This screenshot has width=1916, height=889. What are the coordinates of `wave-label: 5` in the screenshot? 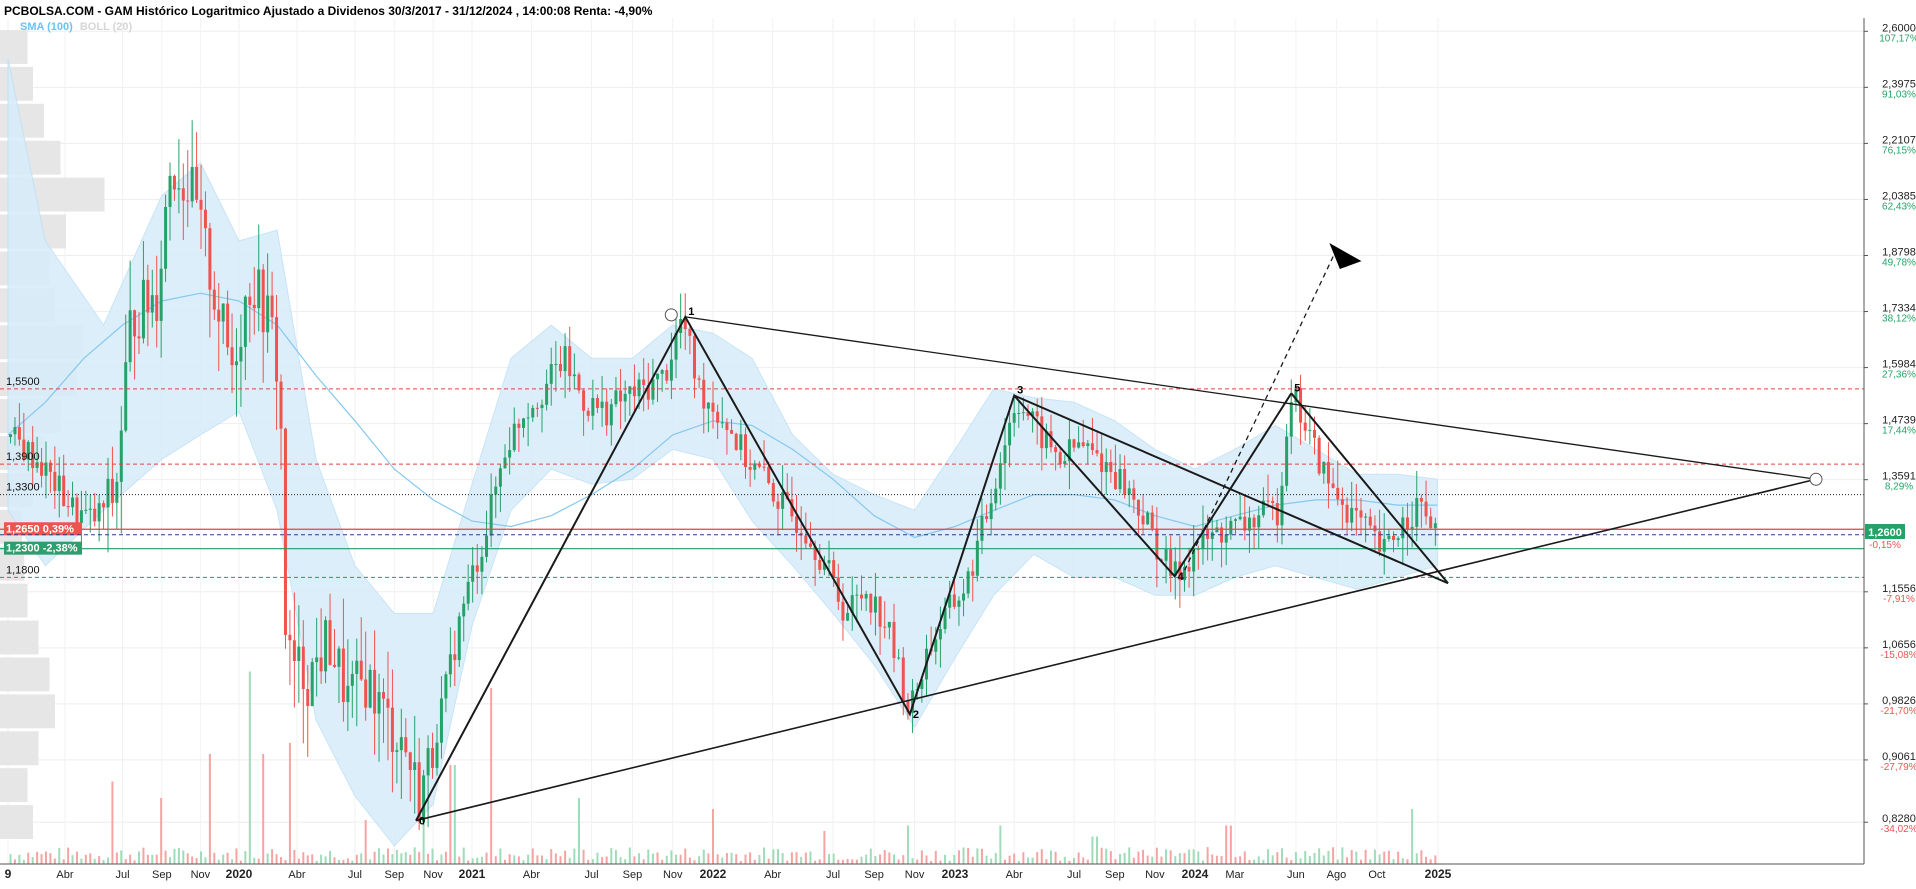 It's located at (1297, 388).